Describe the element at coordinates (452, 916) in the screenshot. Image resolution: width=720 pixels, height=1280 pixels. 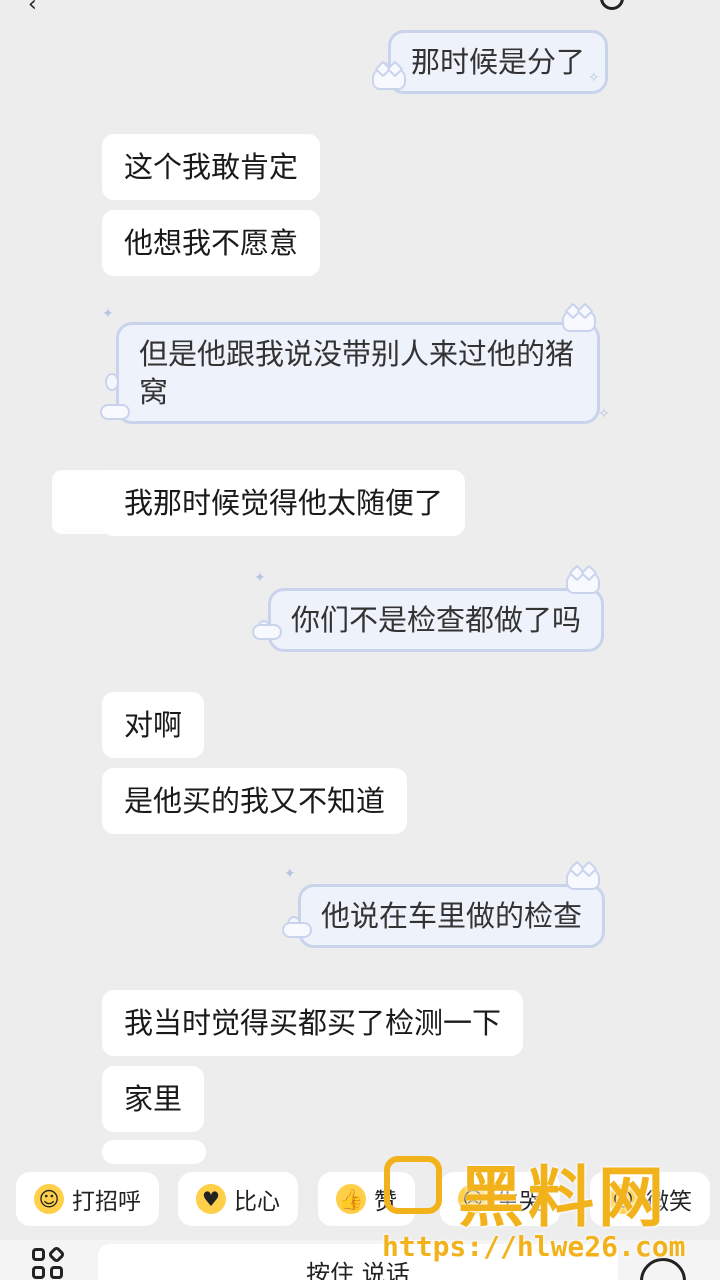
I see `message-text: 他说在车里做的检查` at that location.